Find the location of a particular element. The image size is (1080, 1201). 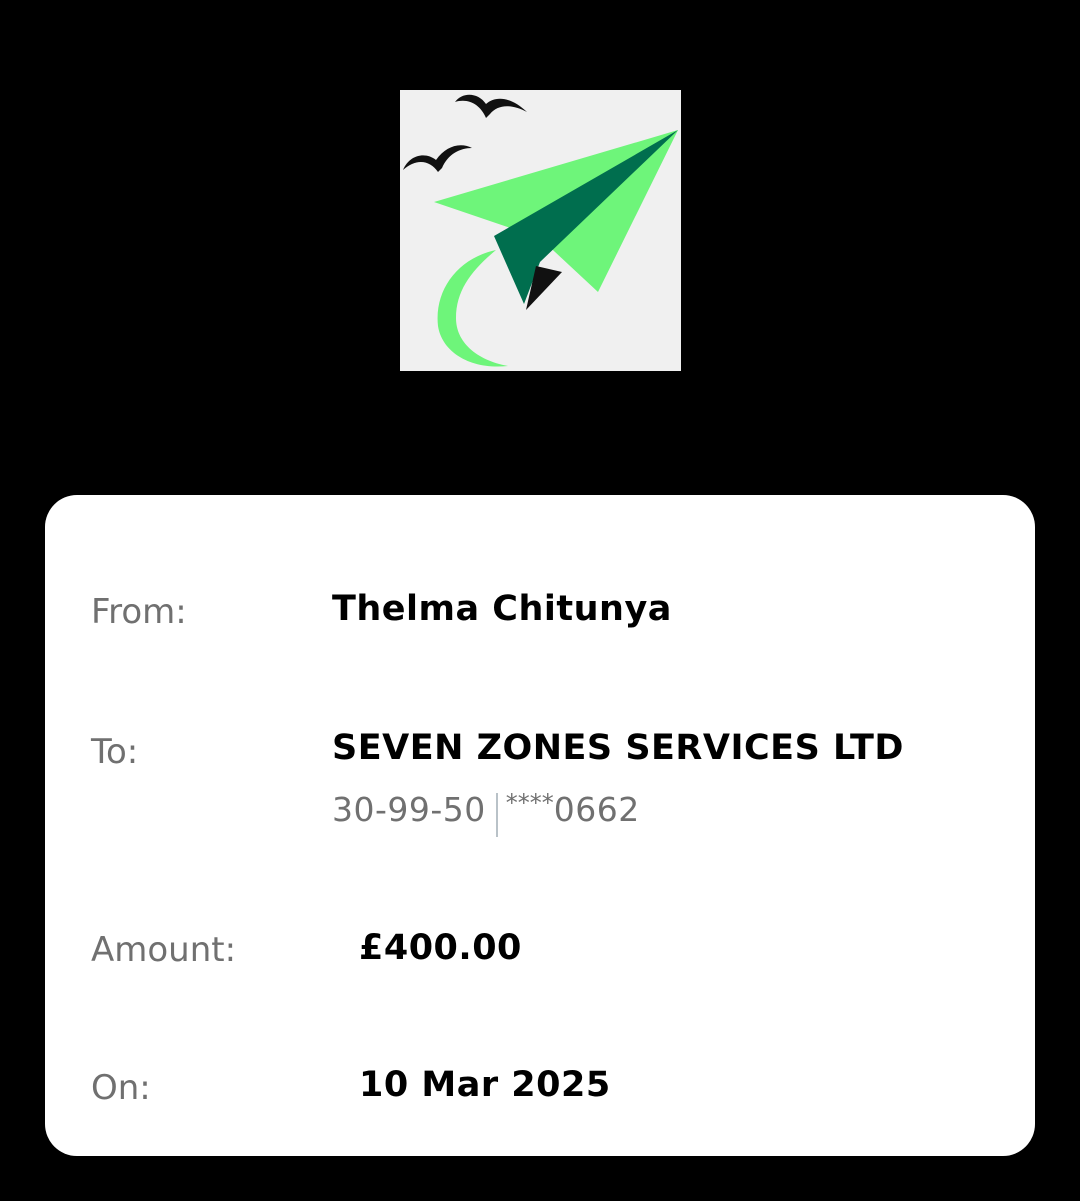

amount-value: £400.00 is located at coordinates (440, 948).